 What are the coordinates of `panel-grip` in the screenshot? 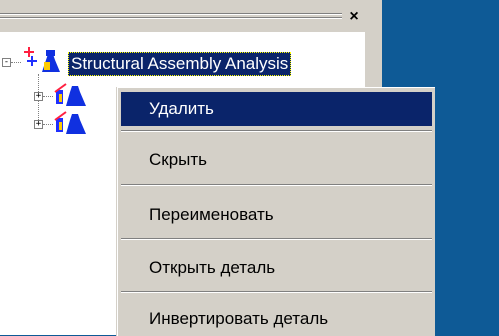 It's located at (171, 17).